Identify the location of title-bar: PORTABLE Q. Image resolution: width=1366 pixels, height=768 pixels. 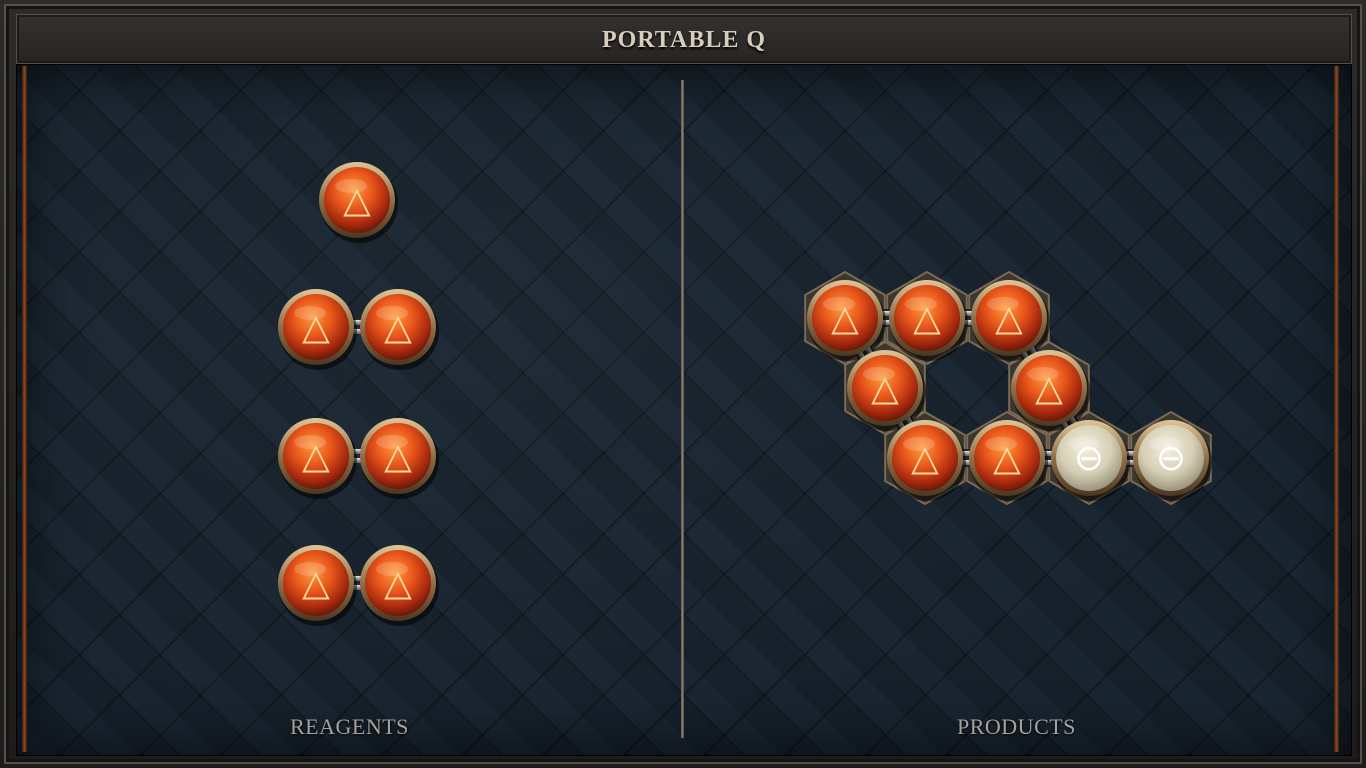
(684, 39).